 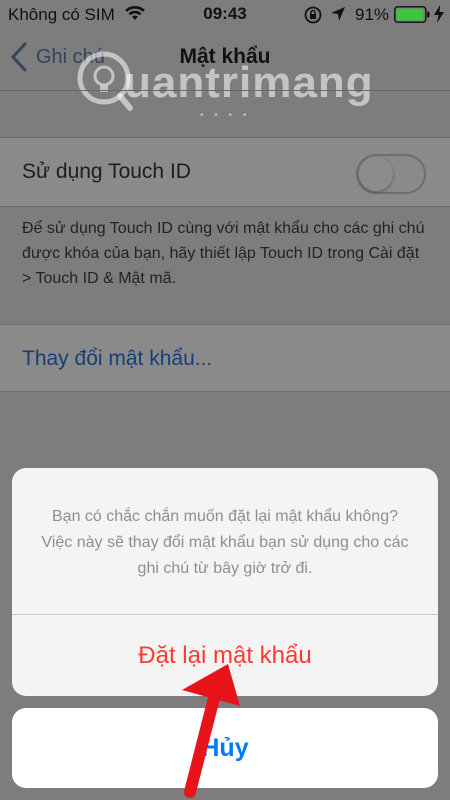 I want to click on watermark-dots: • • • •, so click(x=225, y=115).